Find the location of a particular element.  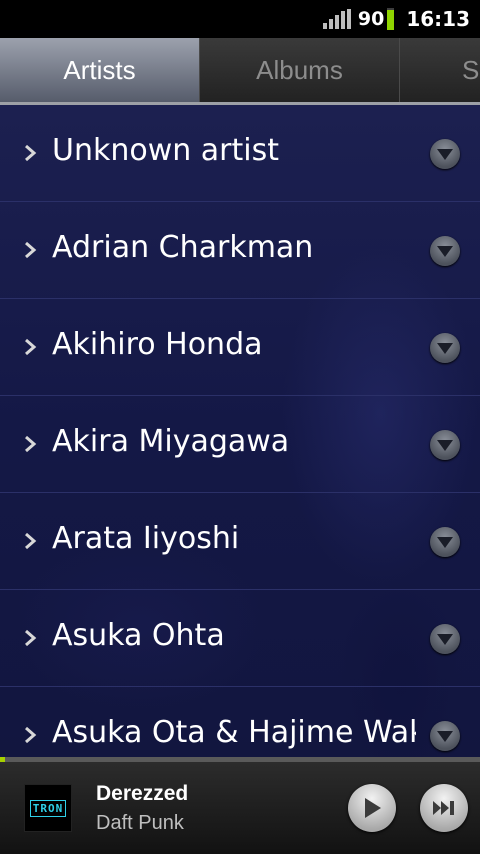

track-artist: Daft Punk is located at coordinates (140, 823).